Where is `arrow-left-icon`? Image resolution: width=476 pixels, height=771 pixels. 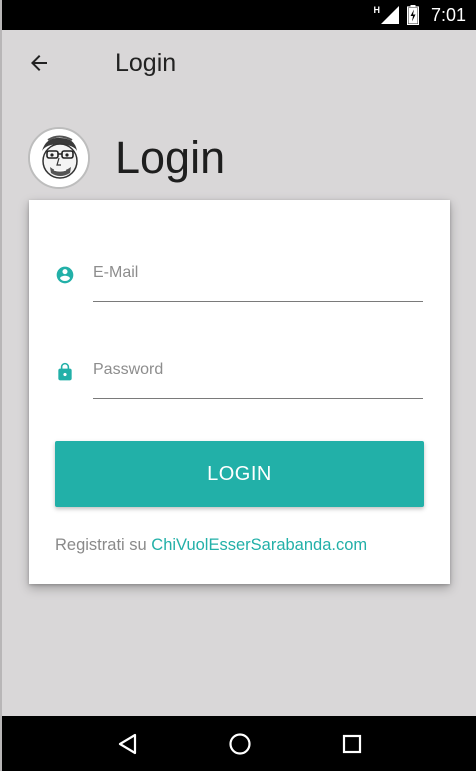 arrow-left-icon is located at coordinates (39, 63).